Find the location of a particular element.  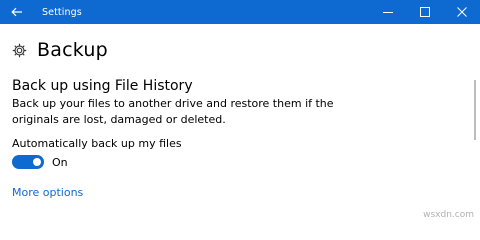

window-controls is located at coordinates (424, 12).